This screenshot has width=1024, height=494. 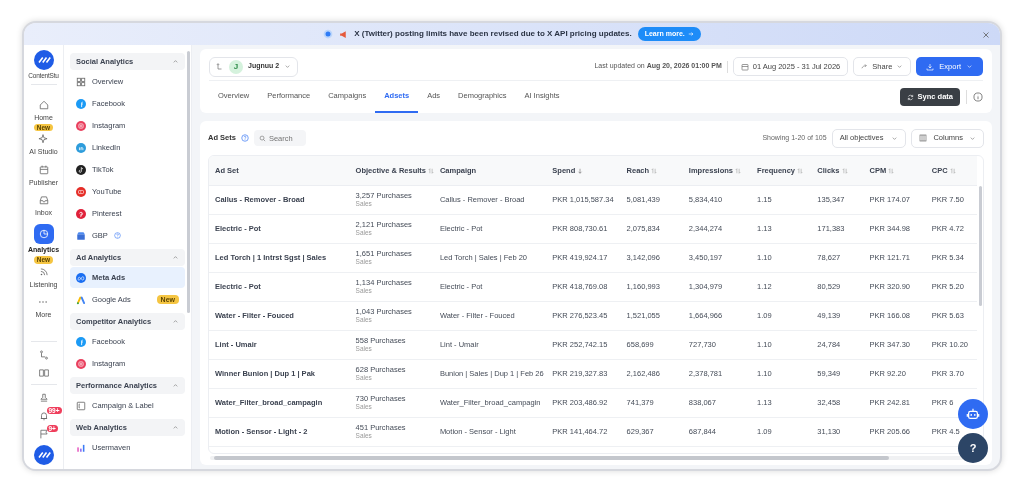 What do you see at coordinates (81, 405) in the screenshot?
I see `label-icon` at bounding box center [81, 405].